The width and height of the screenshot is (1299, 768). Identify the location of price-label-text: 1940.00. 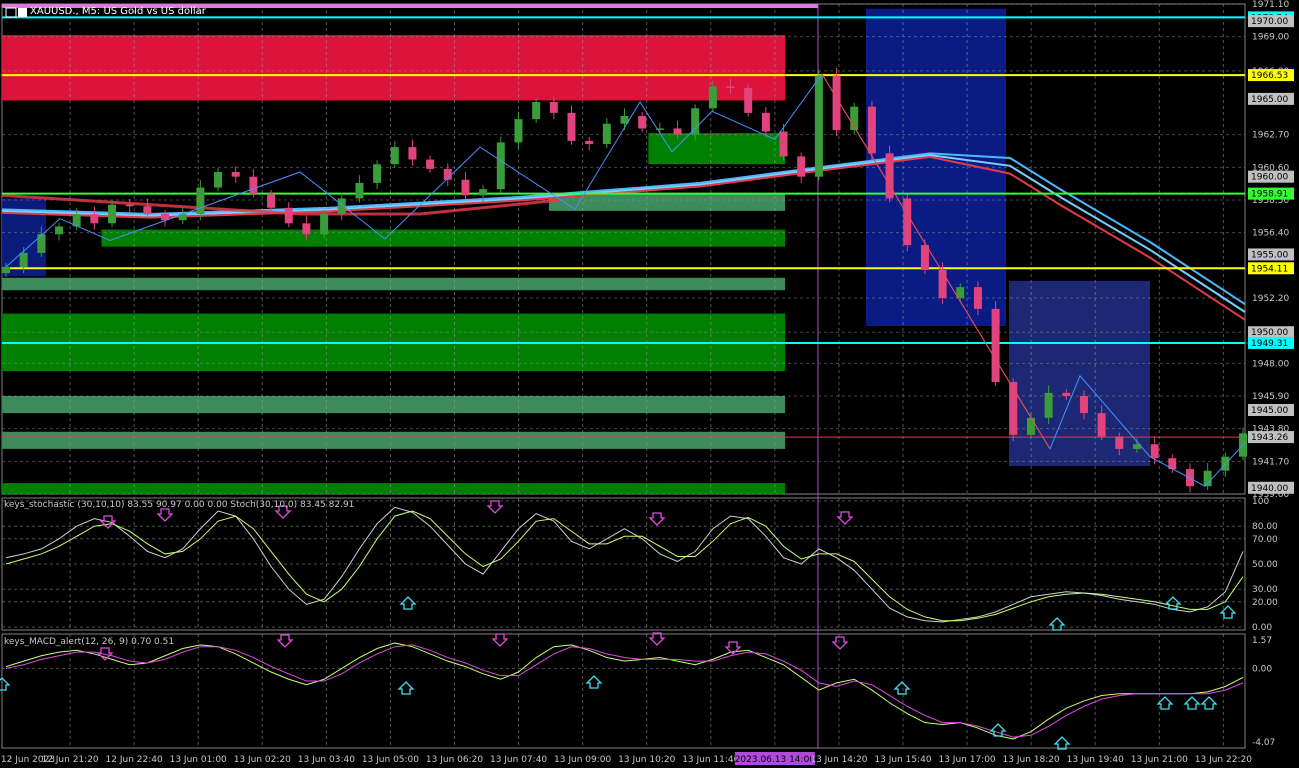
(1269, 489).